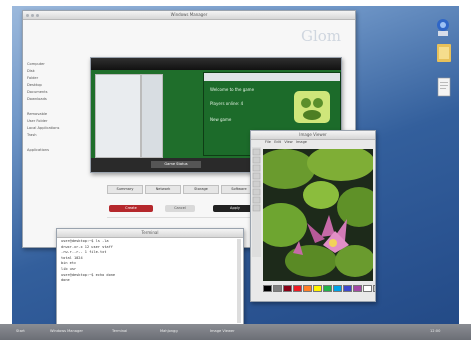  What do you see at coordinates (187, 217) in the screenshot?
I see `divider` at bounding box center [187, 217].